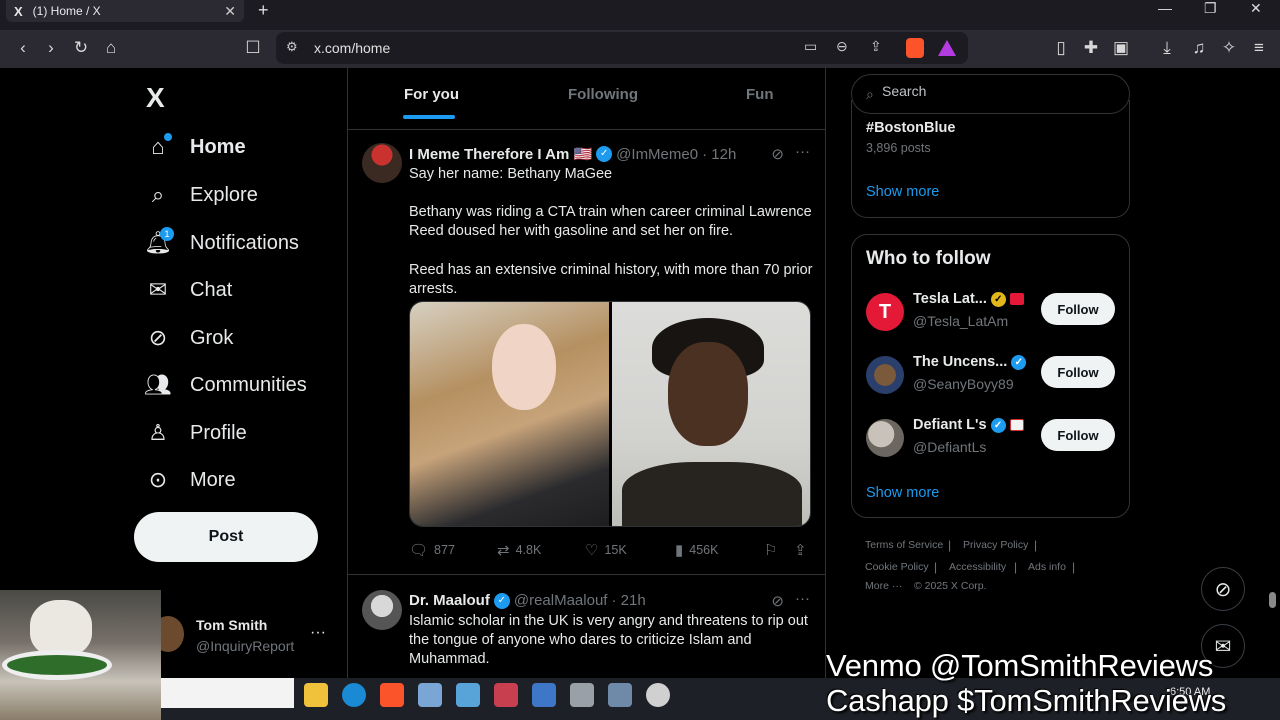 The width and height of the screenshot is (1280, 720). Describe the element at coordinates (949, 447) in the screenshot. I see `follow-account-handle: @DefiantLs` at that location.